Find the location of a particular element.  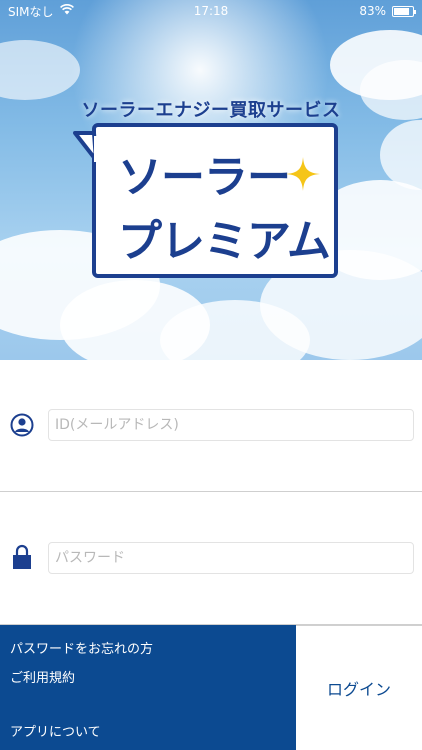

logo-title-line2: プレミアム is located at coordinates (224, 241).